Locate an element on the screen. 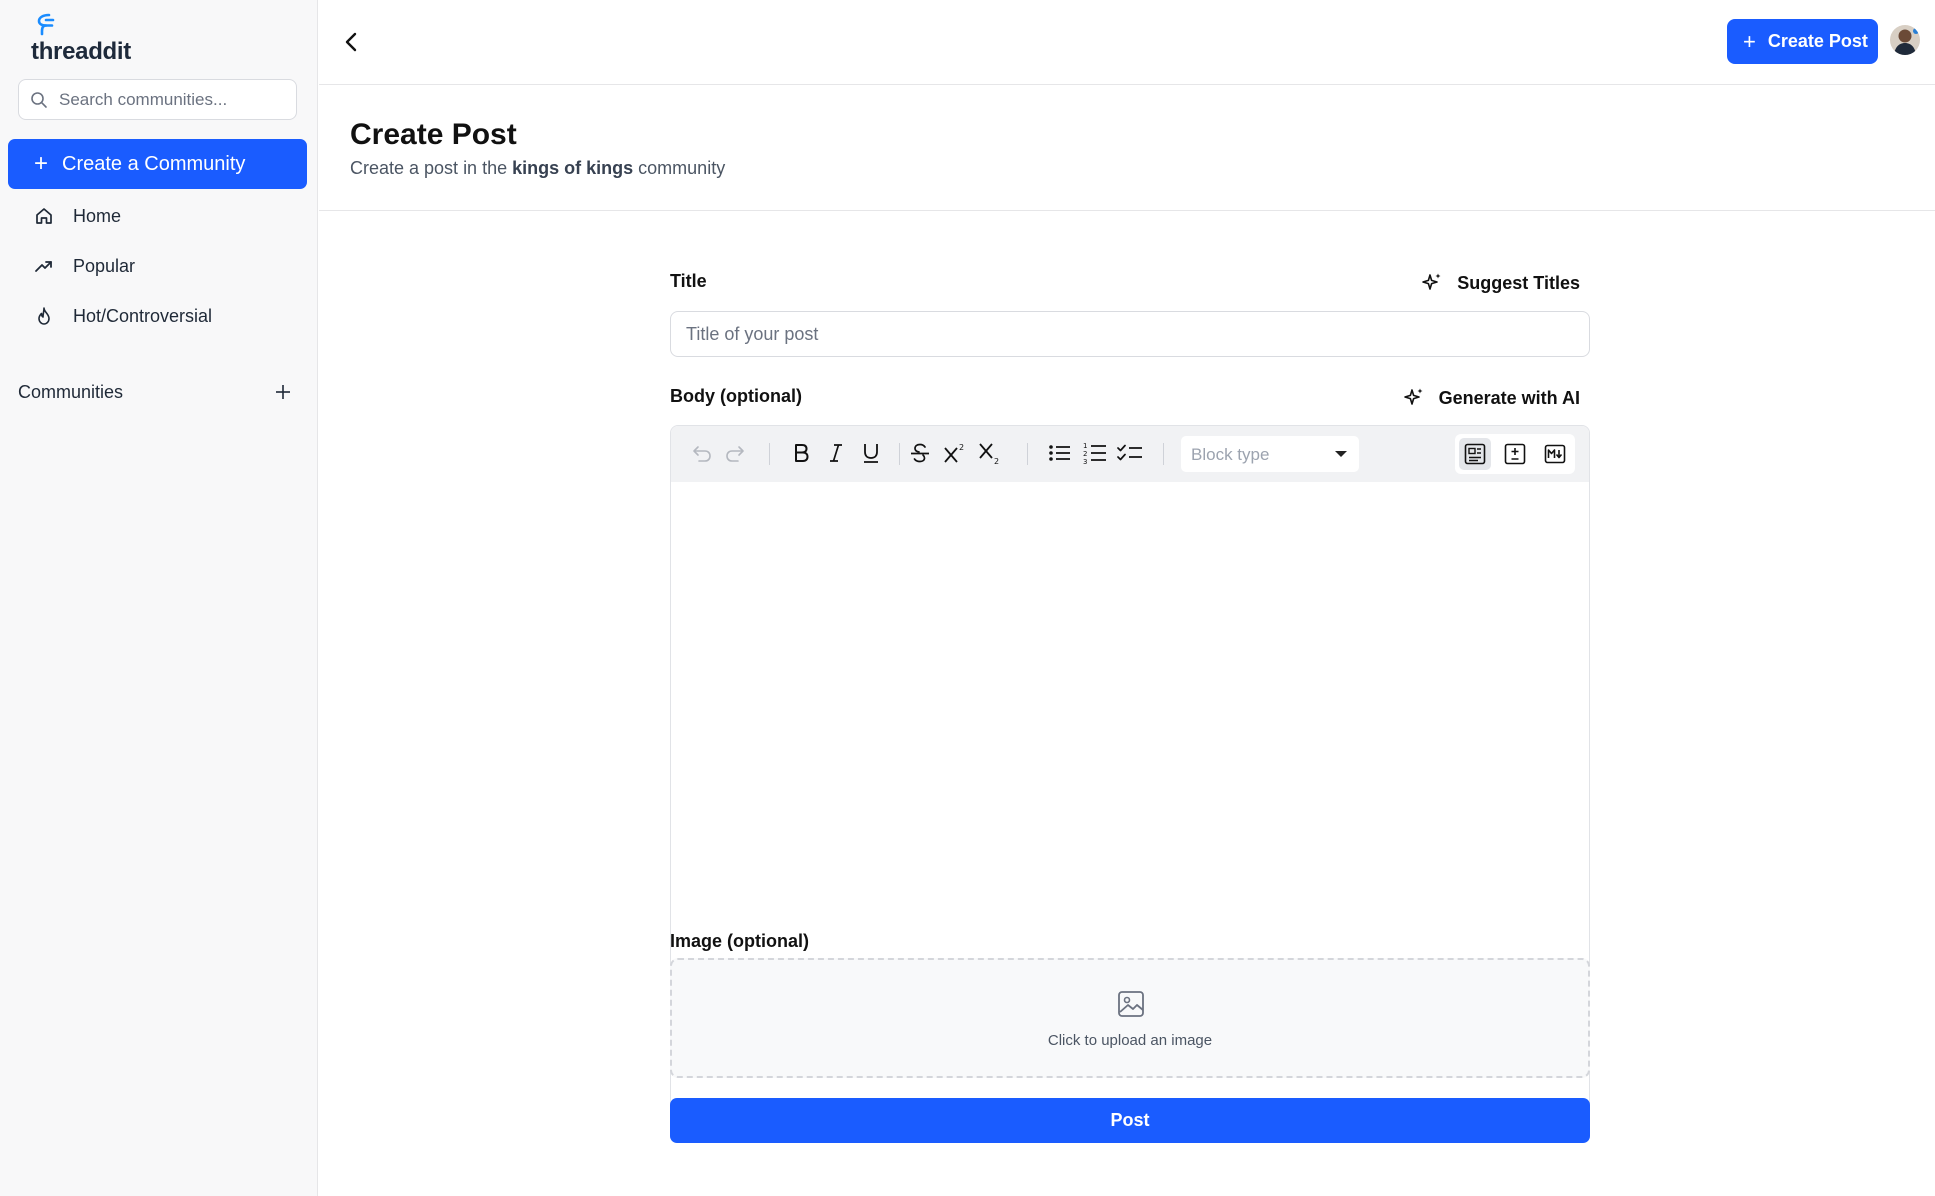 The height and width of the screenshot is (1196, 1935). rich-text-view-button is located at coordinates (1475, 454).